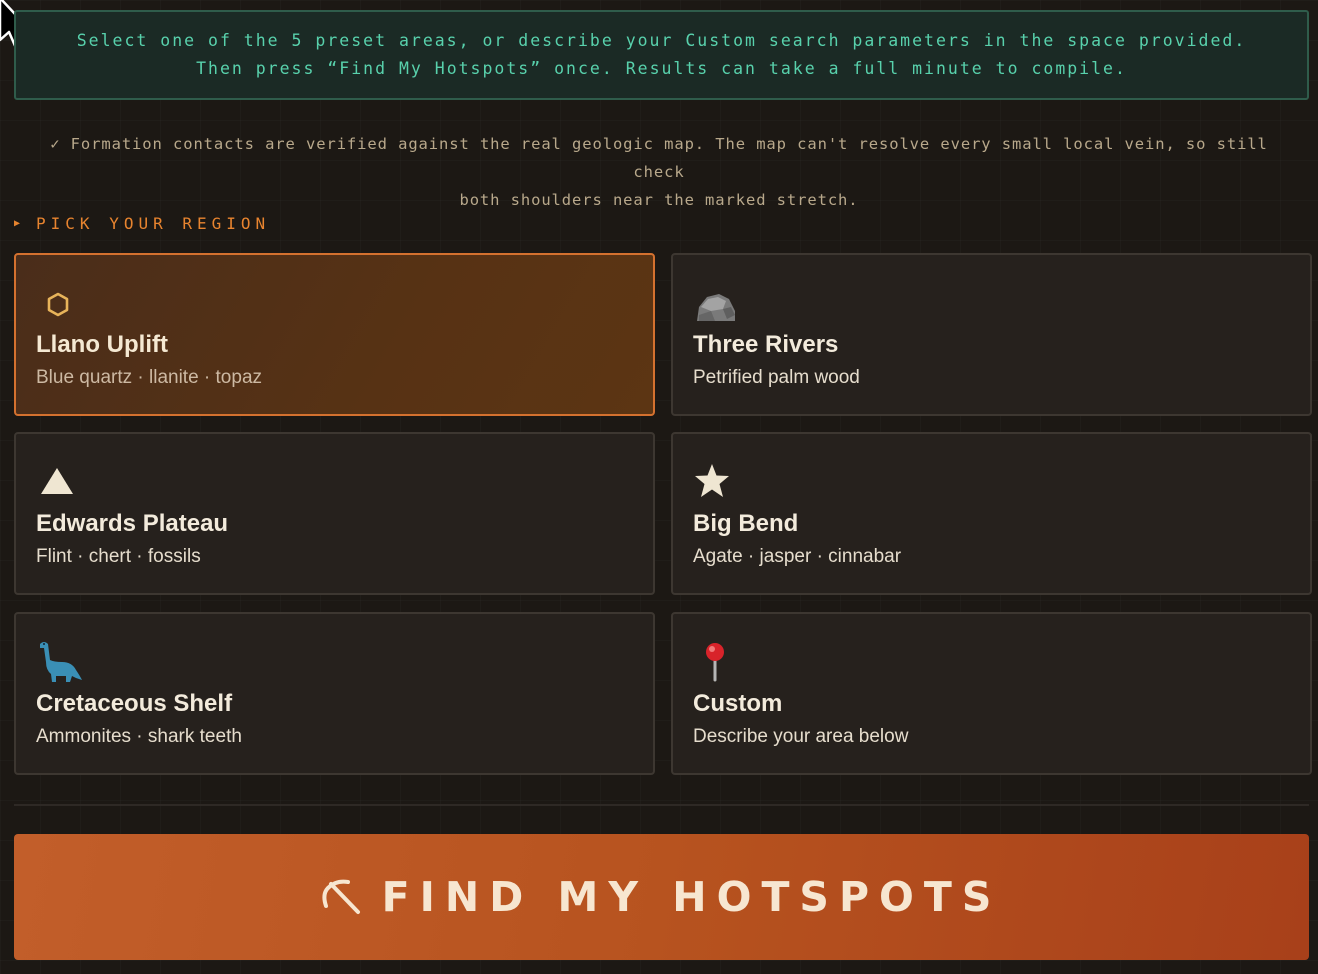 The width and height of the screenshot is (1318, 974). What do you see at coordinates (139, 736) in the screenshot?
I see `region-subtitle: Ammonites · shark teeth` at bounding box center [139, 736].